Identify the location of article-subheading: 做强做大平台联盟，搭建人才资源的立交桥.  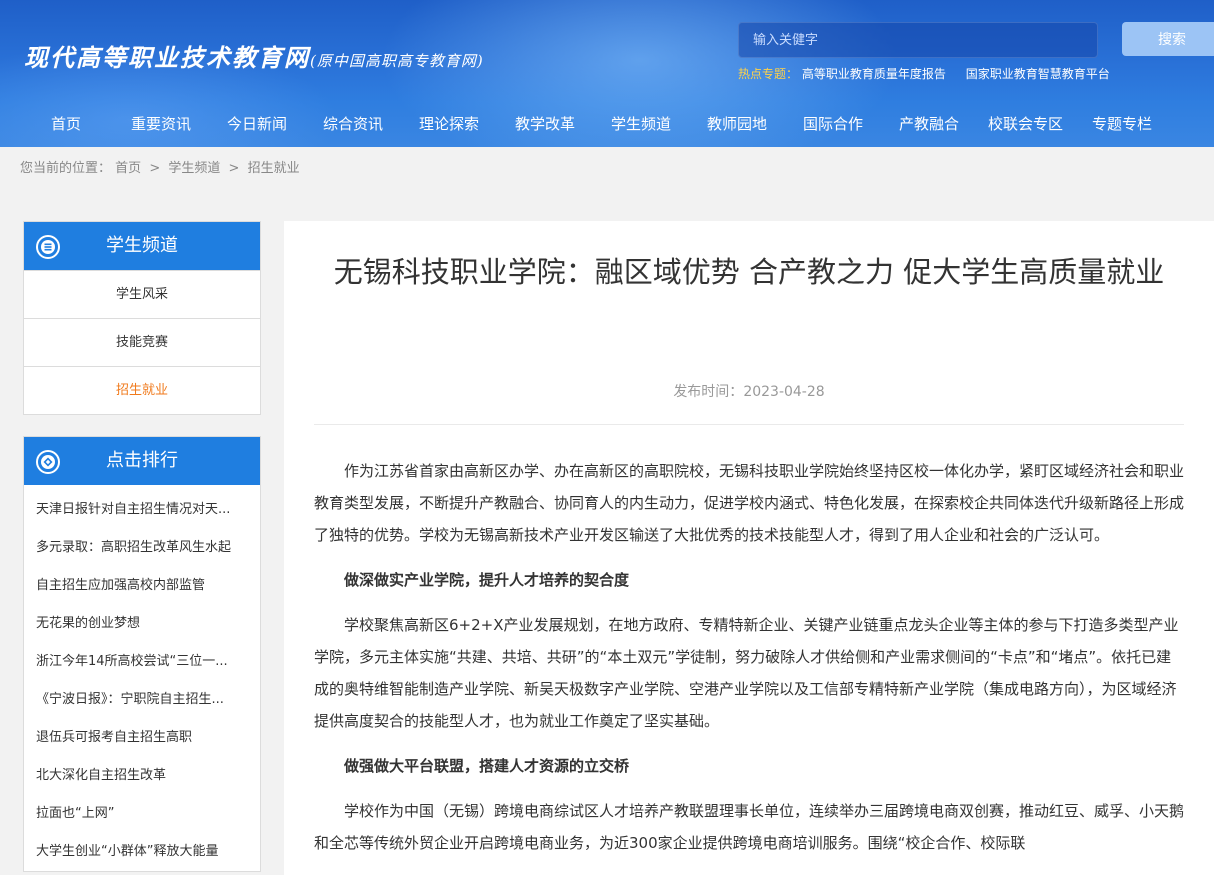
(487, 766).